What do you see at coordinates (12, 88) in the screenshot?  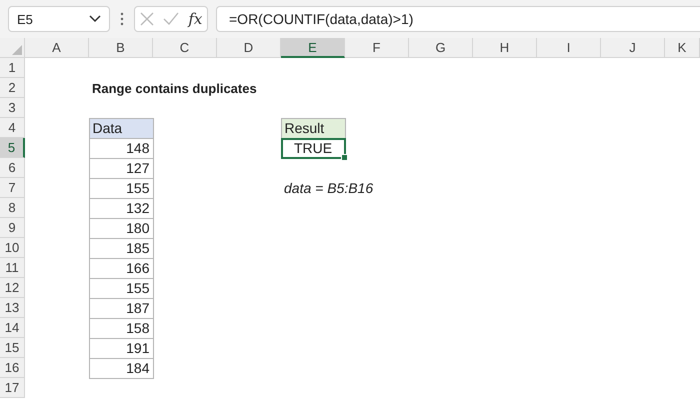 I see `row-header: 2` at bounding box center [12, 88].